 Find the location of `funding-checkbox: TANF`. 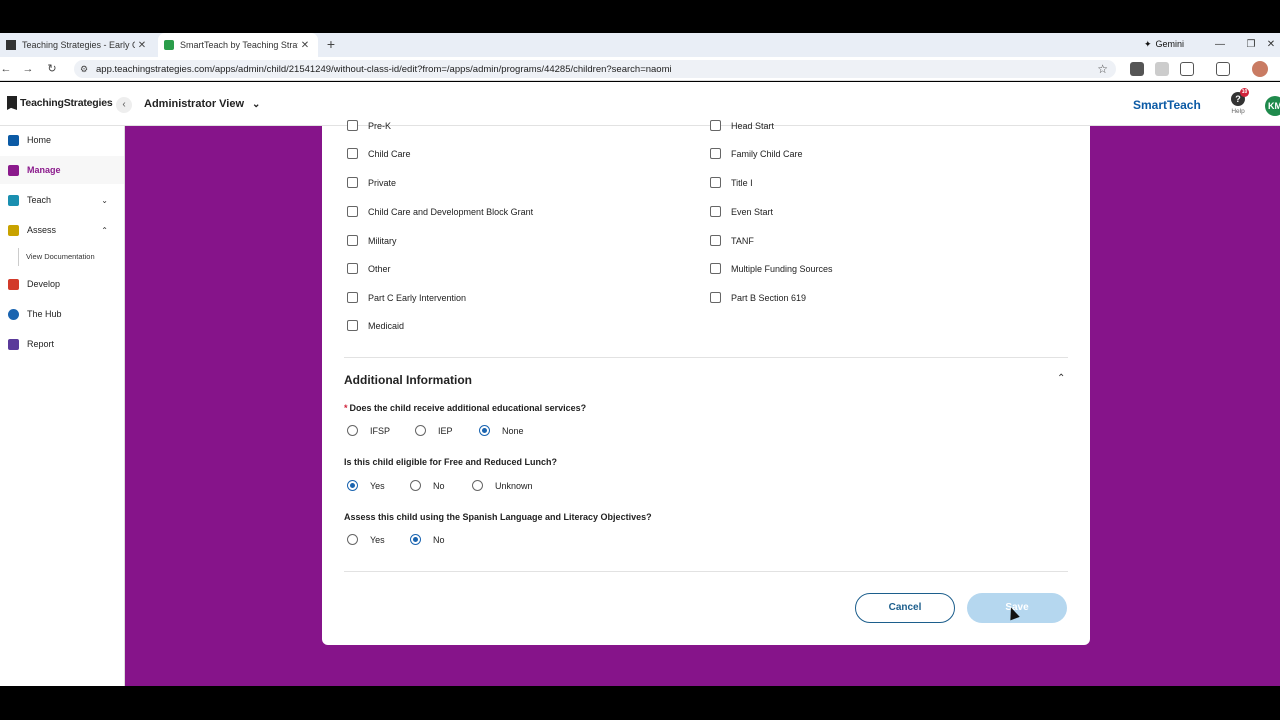

funding-checkbox: TANF is located at coordinates (732, 240).